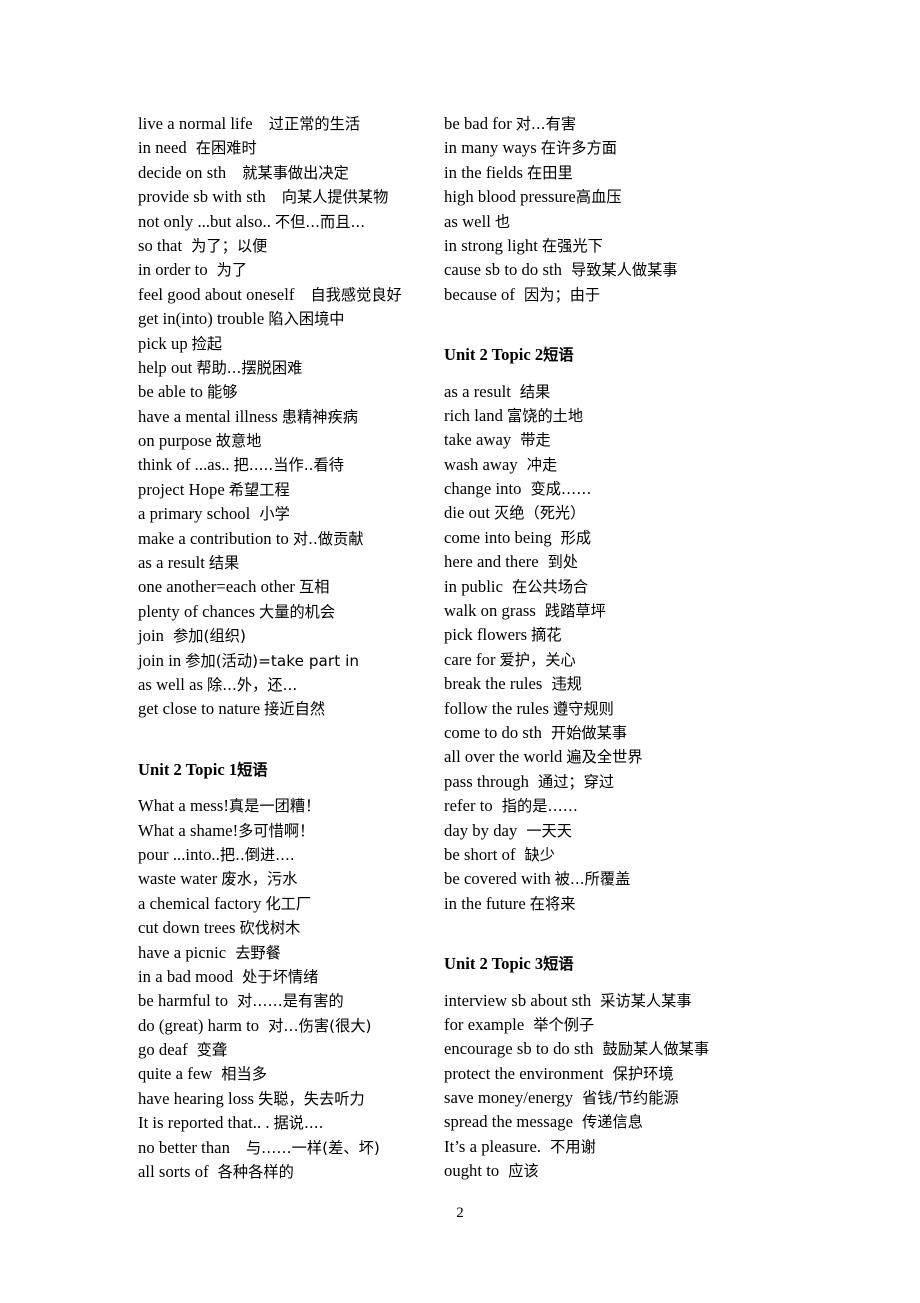  What do you see at coordinates (175, 1074) in the screenshot?
I see `phrase-english: quite a few` at bounding box center [175, 1074].